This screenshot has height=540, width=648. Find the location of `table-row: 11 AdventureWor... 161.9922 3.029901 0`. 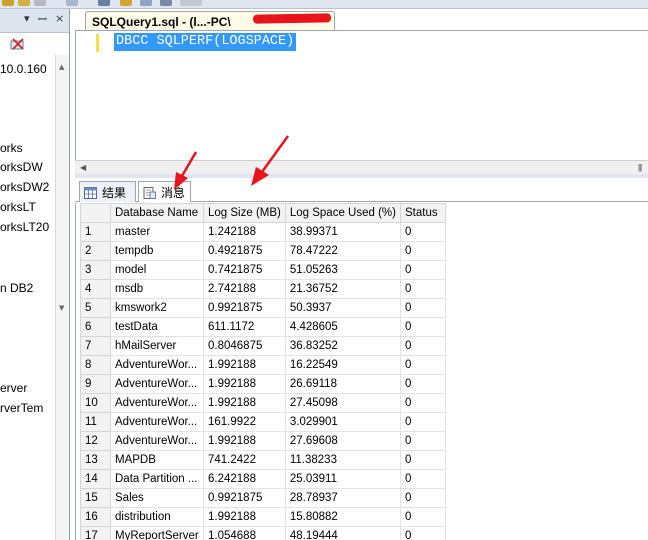

table-row: 11 AdventureWor... 161.9922 3.029901 0 is located at coordinates (263, 422).